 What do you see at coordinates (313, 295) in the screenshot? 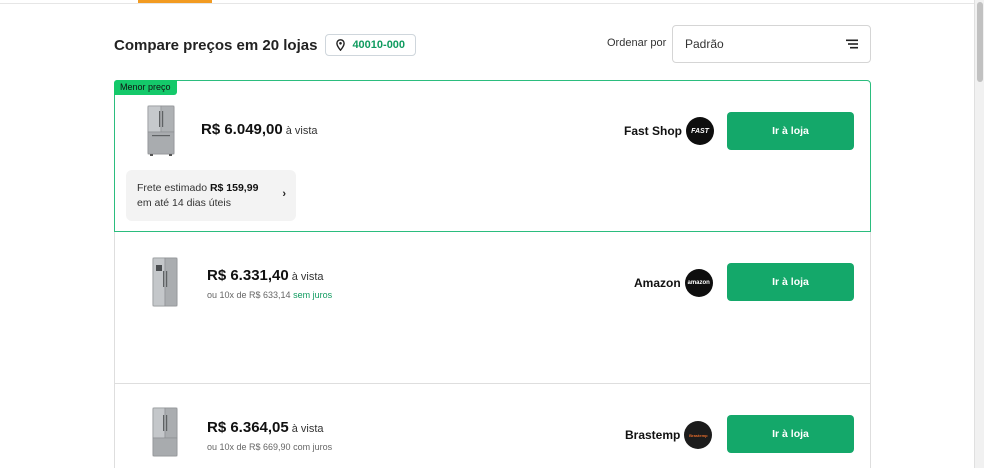
I see `interest-free-label: sem juros` at bounding box center [313, 295].